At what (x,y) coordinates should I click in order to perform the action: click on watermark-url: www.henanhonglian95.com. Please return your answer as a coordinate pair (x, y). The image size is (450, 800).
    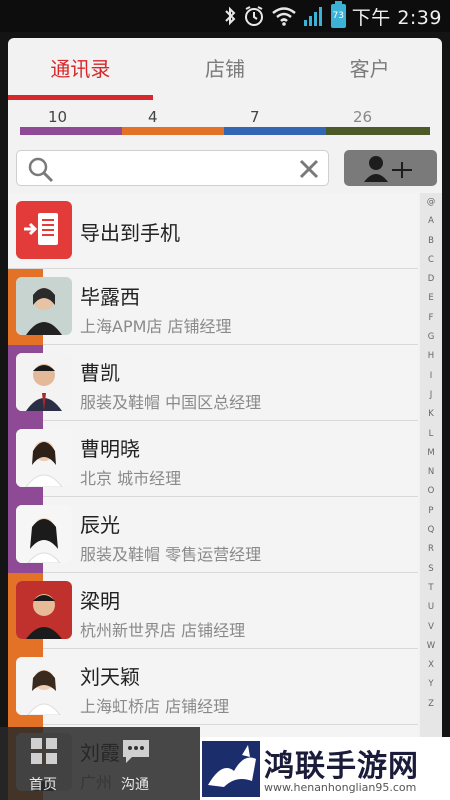
    Looking at the image, I should click on (340, 787).